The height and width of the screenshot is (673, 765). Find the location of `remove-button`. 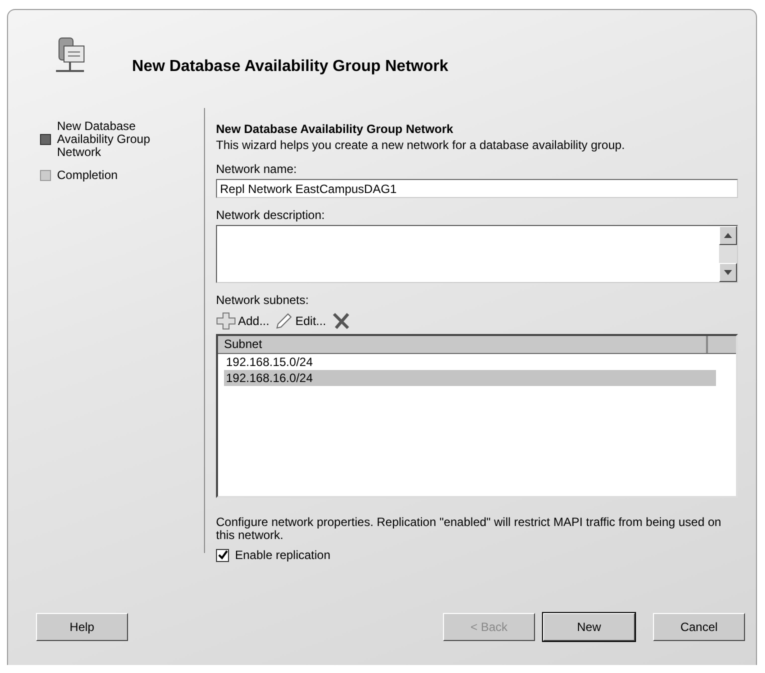

remove-button is located at coordinates (341, 321).